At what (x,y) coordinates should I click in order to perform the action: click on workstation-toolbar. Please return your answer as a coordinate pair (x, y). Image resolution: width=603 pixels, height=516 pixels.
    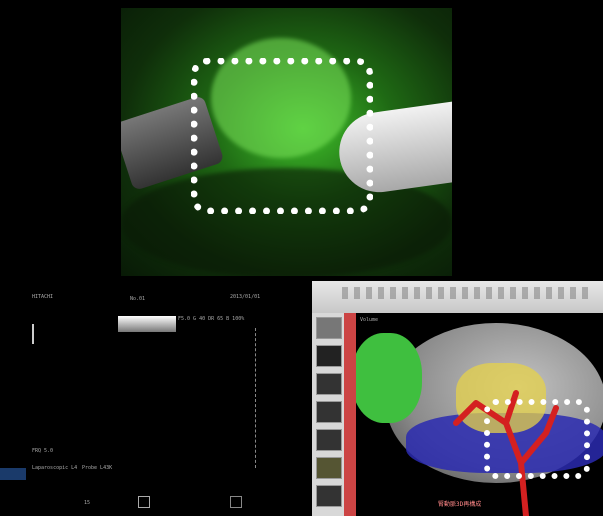
    Looking at the image, I should click on (457, 297).